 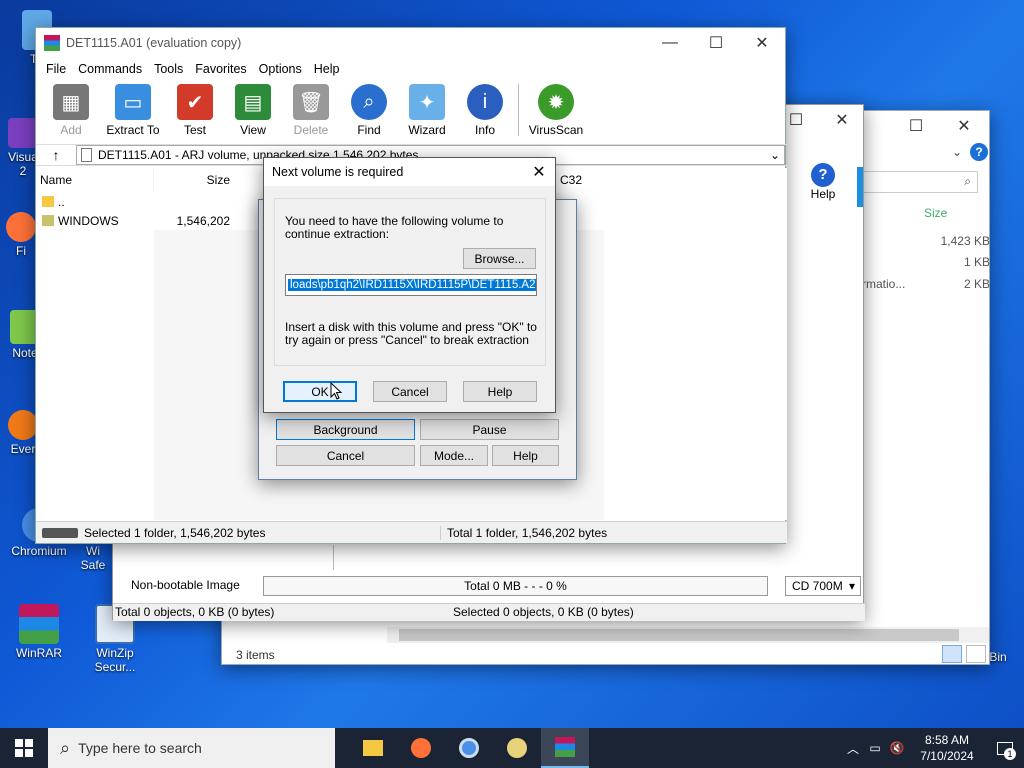 I want to click on everything-icon, so click(x=23, y=425).